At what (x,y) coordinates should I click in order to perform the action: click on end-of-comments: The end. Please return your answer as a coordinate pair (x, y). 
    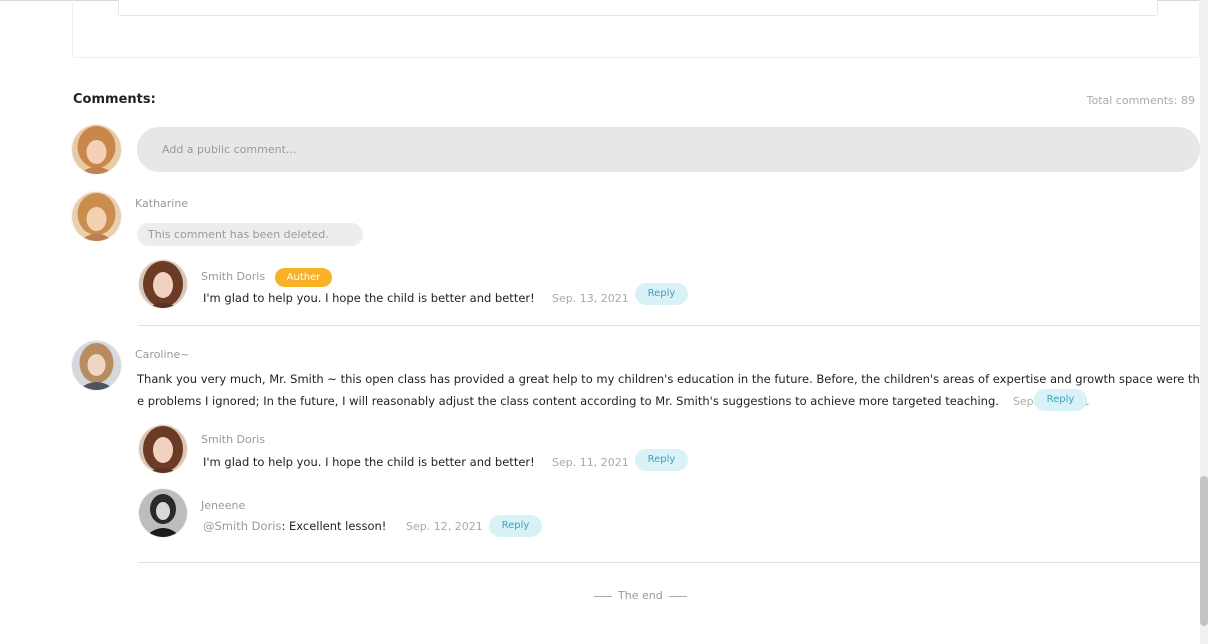
    Looking at the image, I should click on (640, 595).